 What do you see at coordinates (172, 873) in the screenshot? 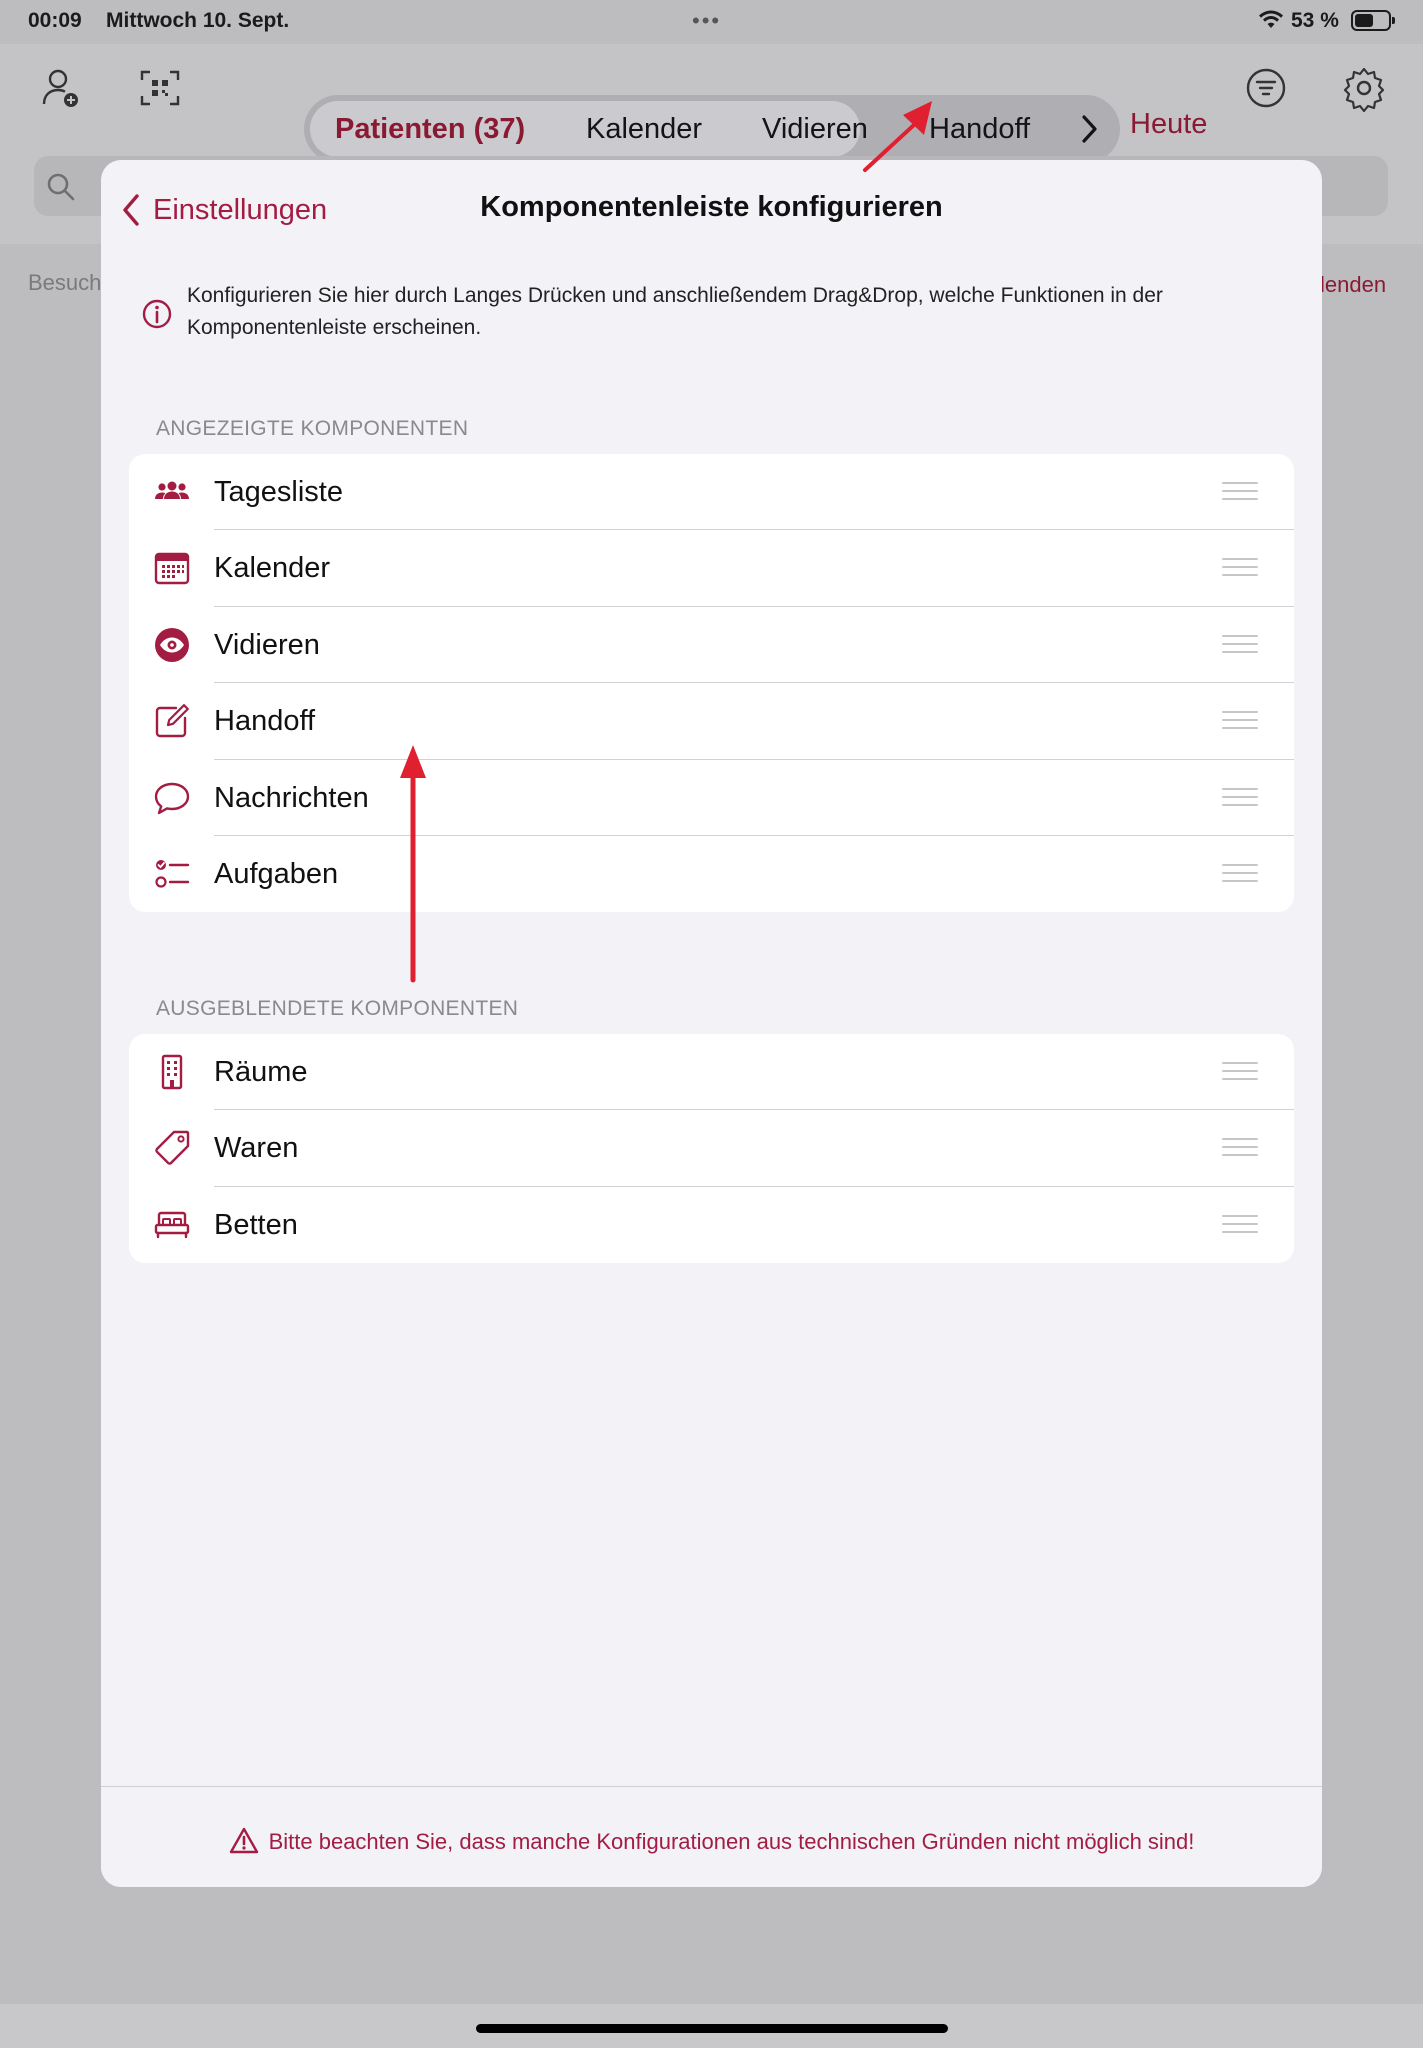
I see `checklist-icon` at bounding box center [172, 873].